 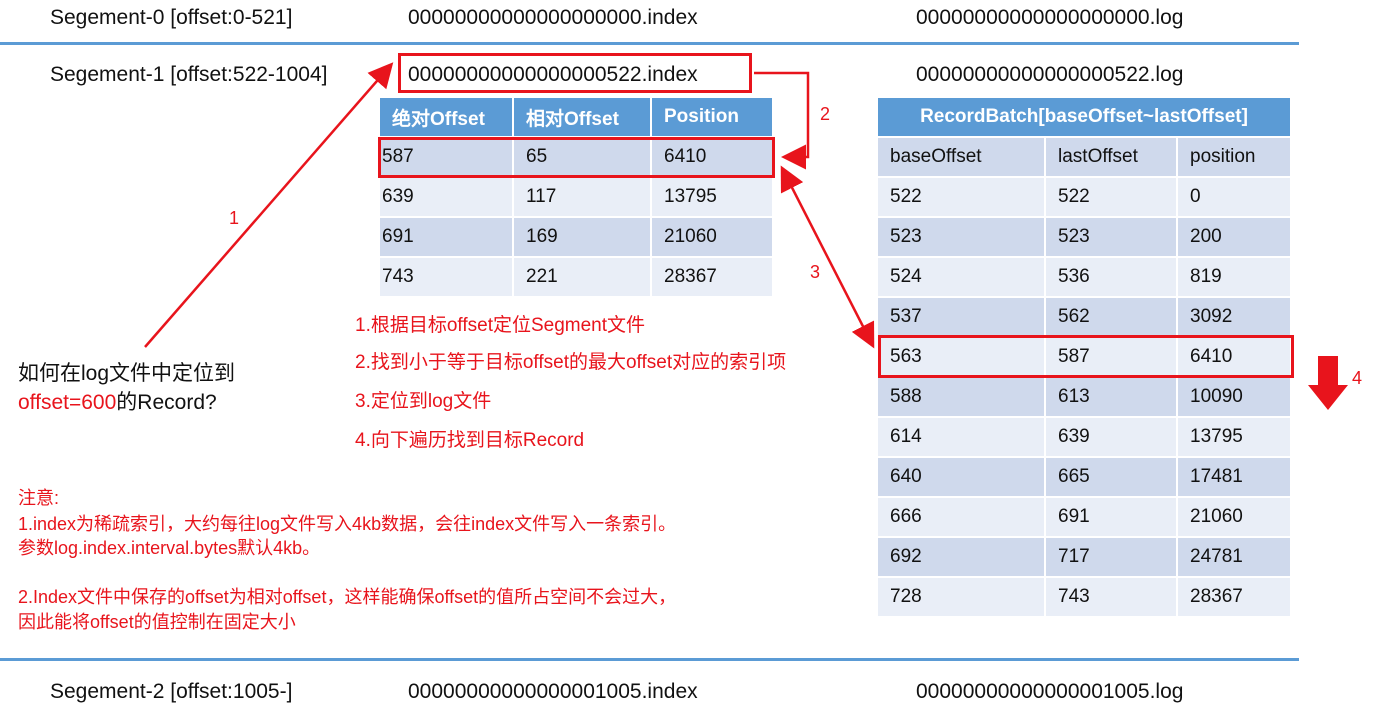 I want to click on table-cell: 524, so click(x=962, y=276).